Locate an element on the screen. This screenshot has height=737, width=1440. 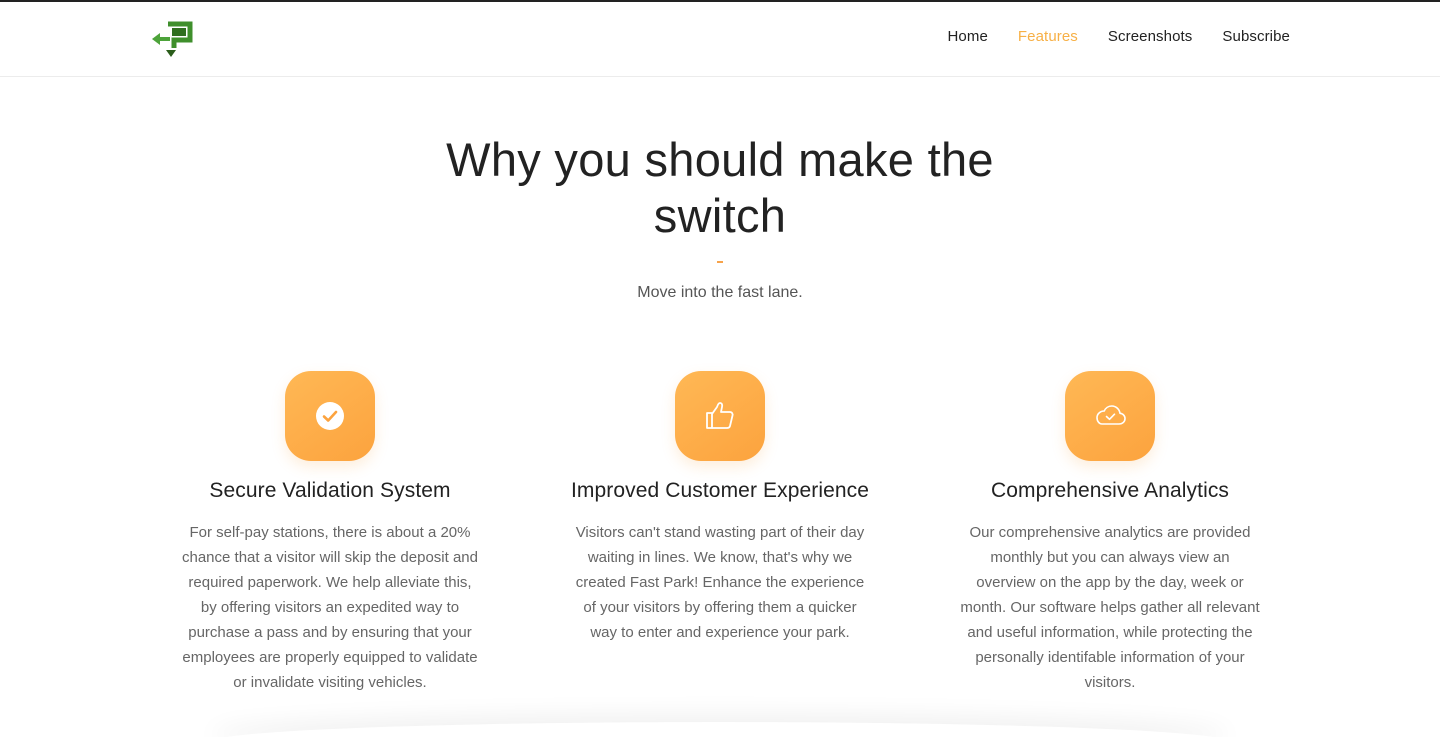
logo is located at coordinates (173, 40).